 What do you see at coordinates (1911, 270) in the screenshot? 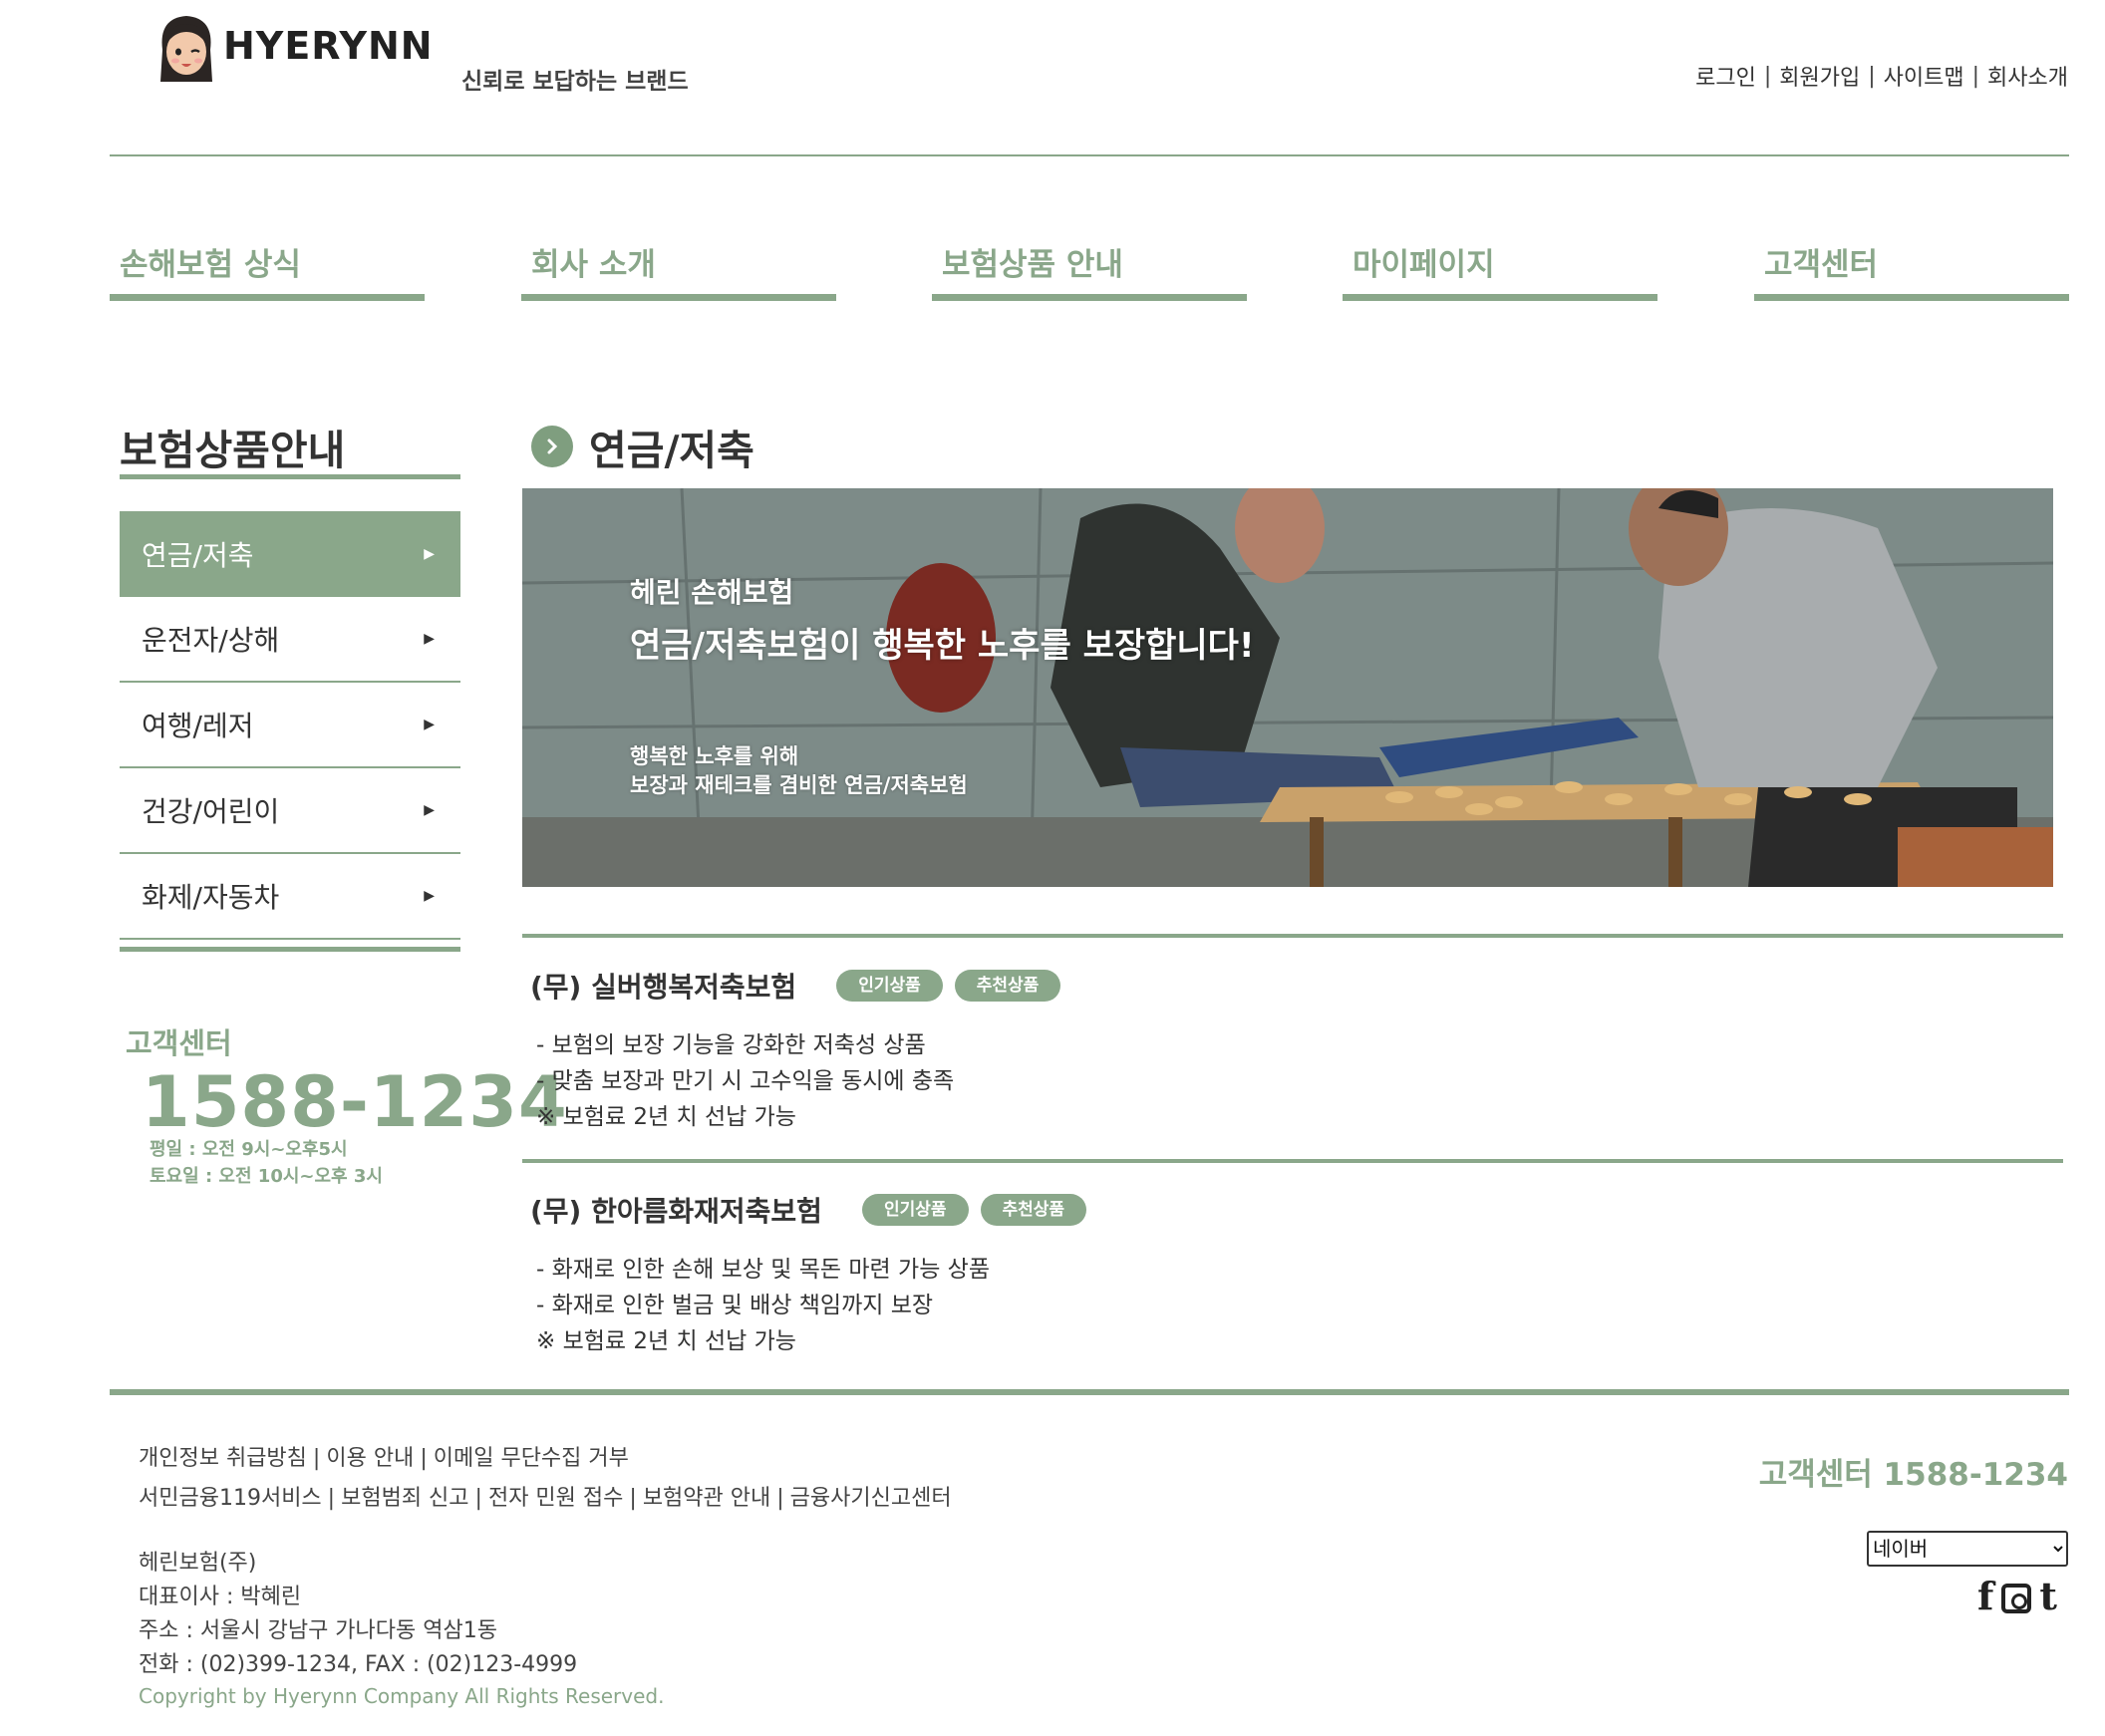
I see `nav-item-customer-center: 고객센터` at bounding box center [1911, 270].